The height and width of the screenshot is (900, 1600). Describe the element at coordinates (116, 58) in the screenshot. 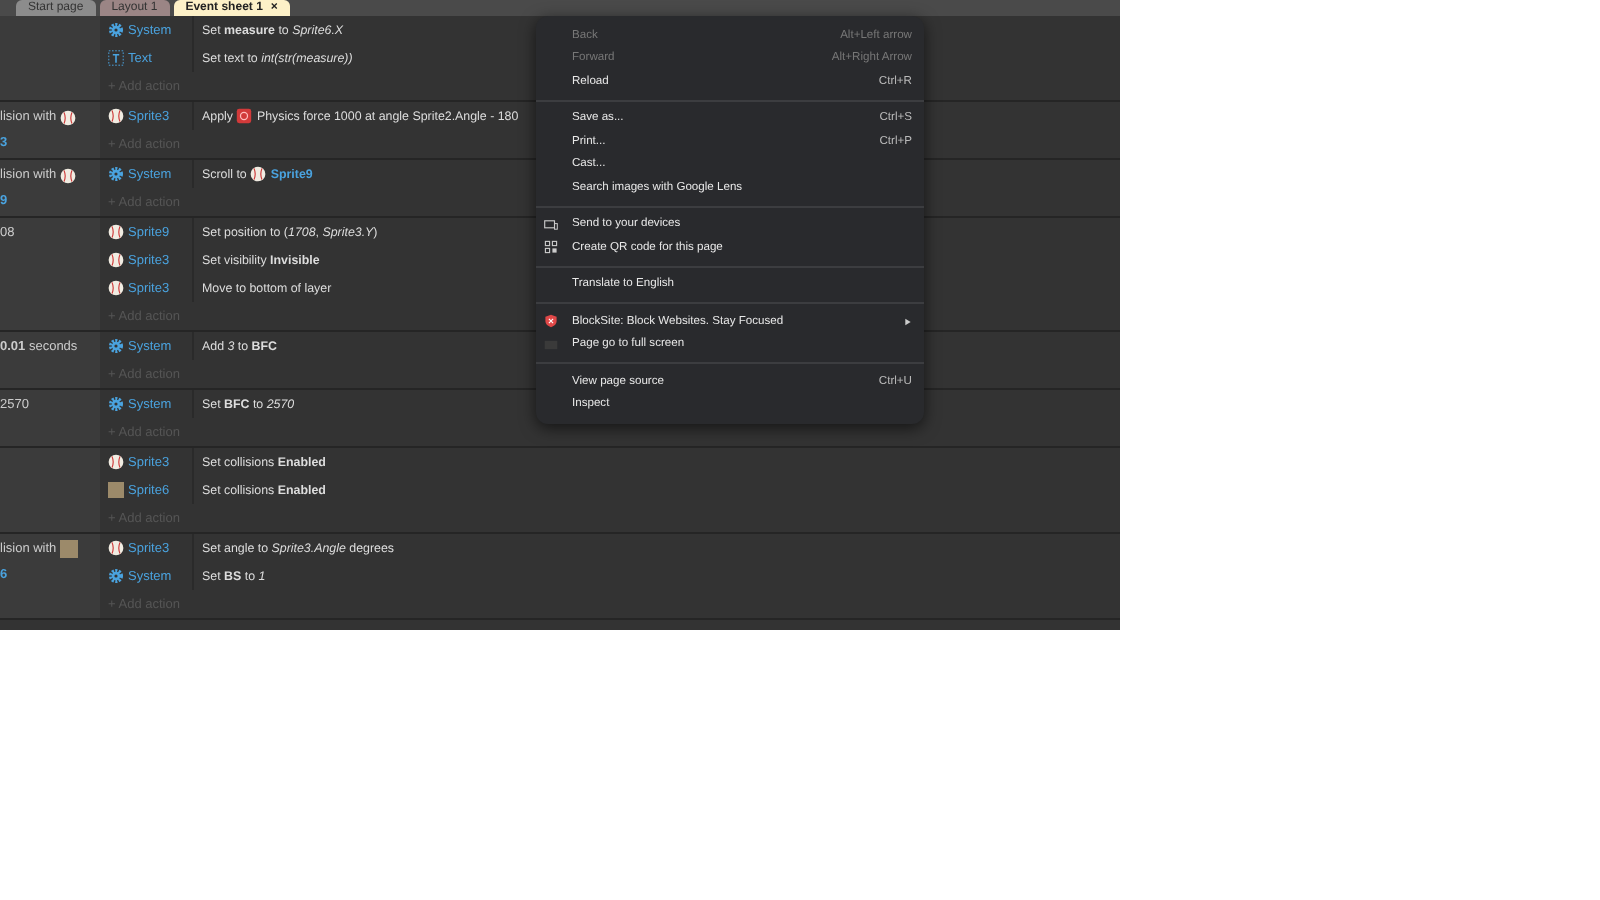

I see `text-object-icon` at that location.